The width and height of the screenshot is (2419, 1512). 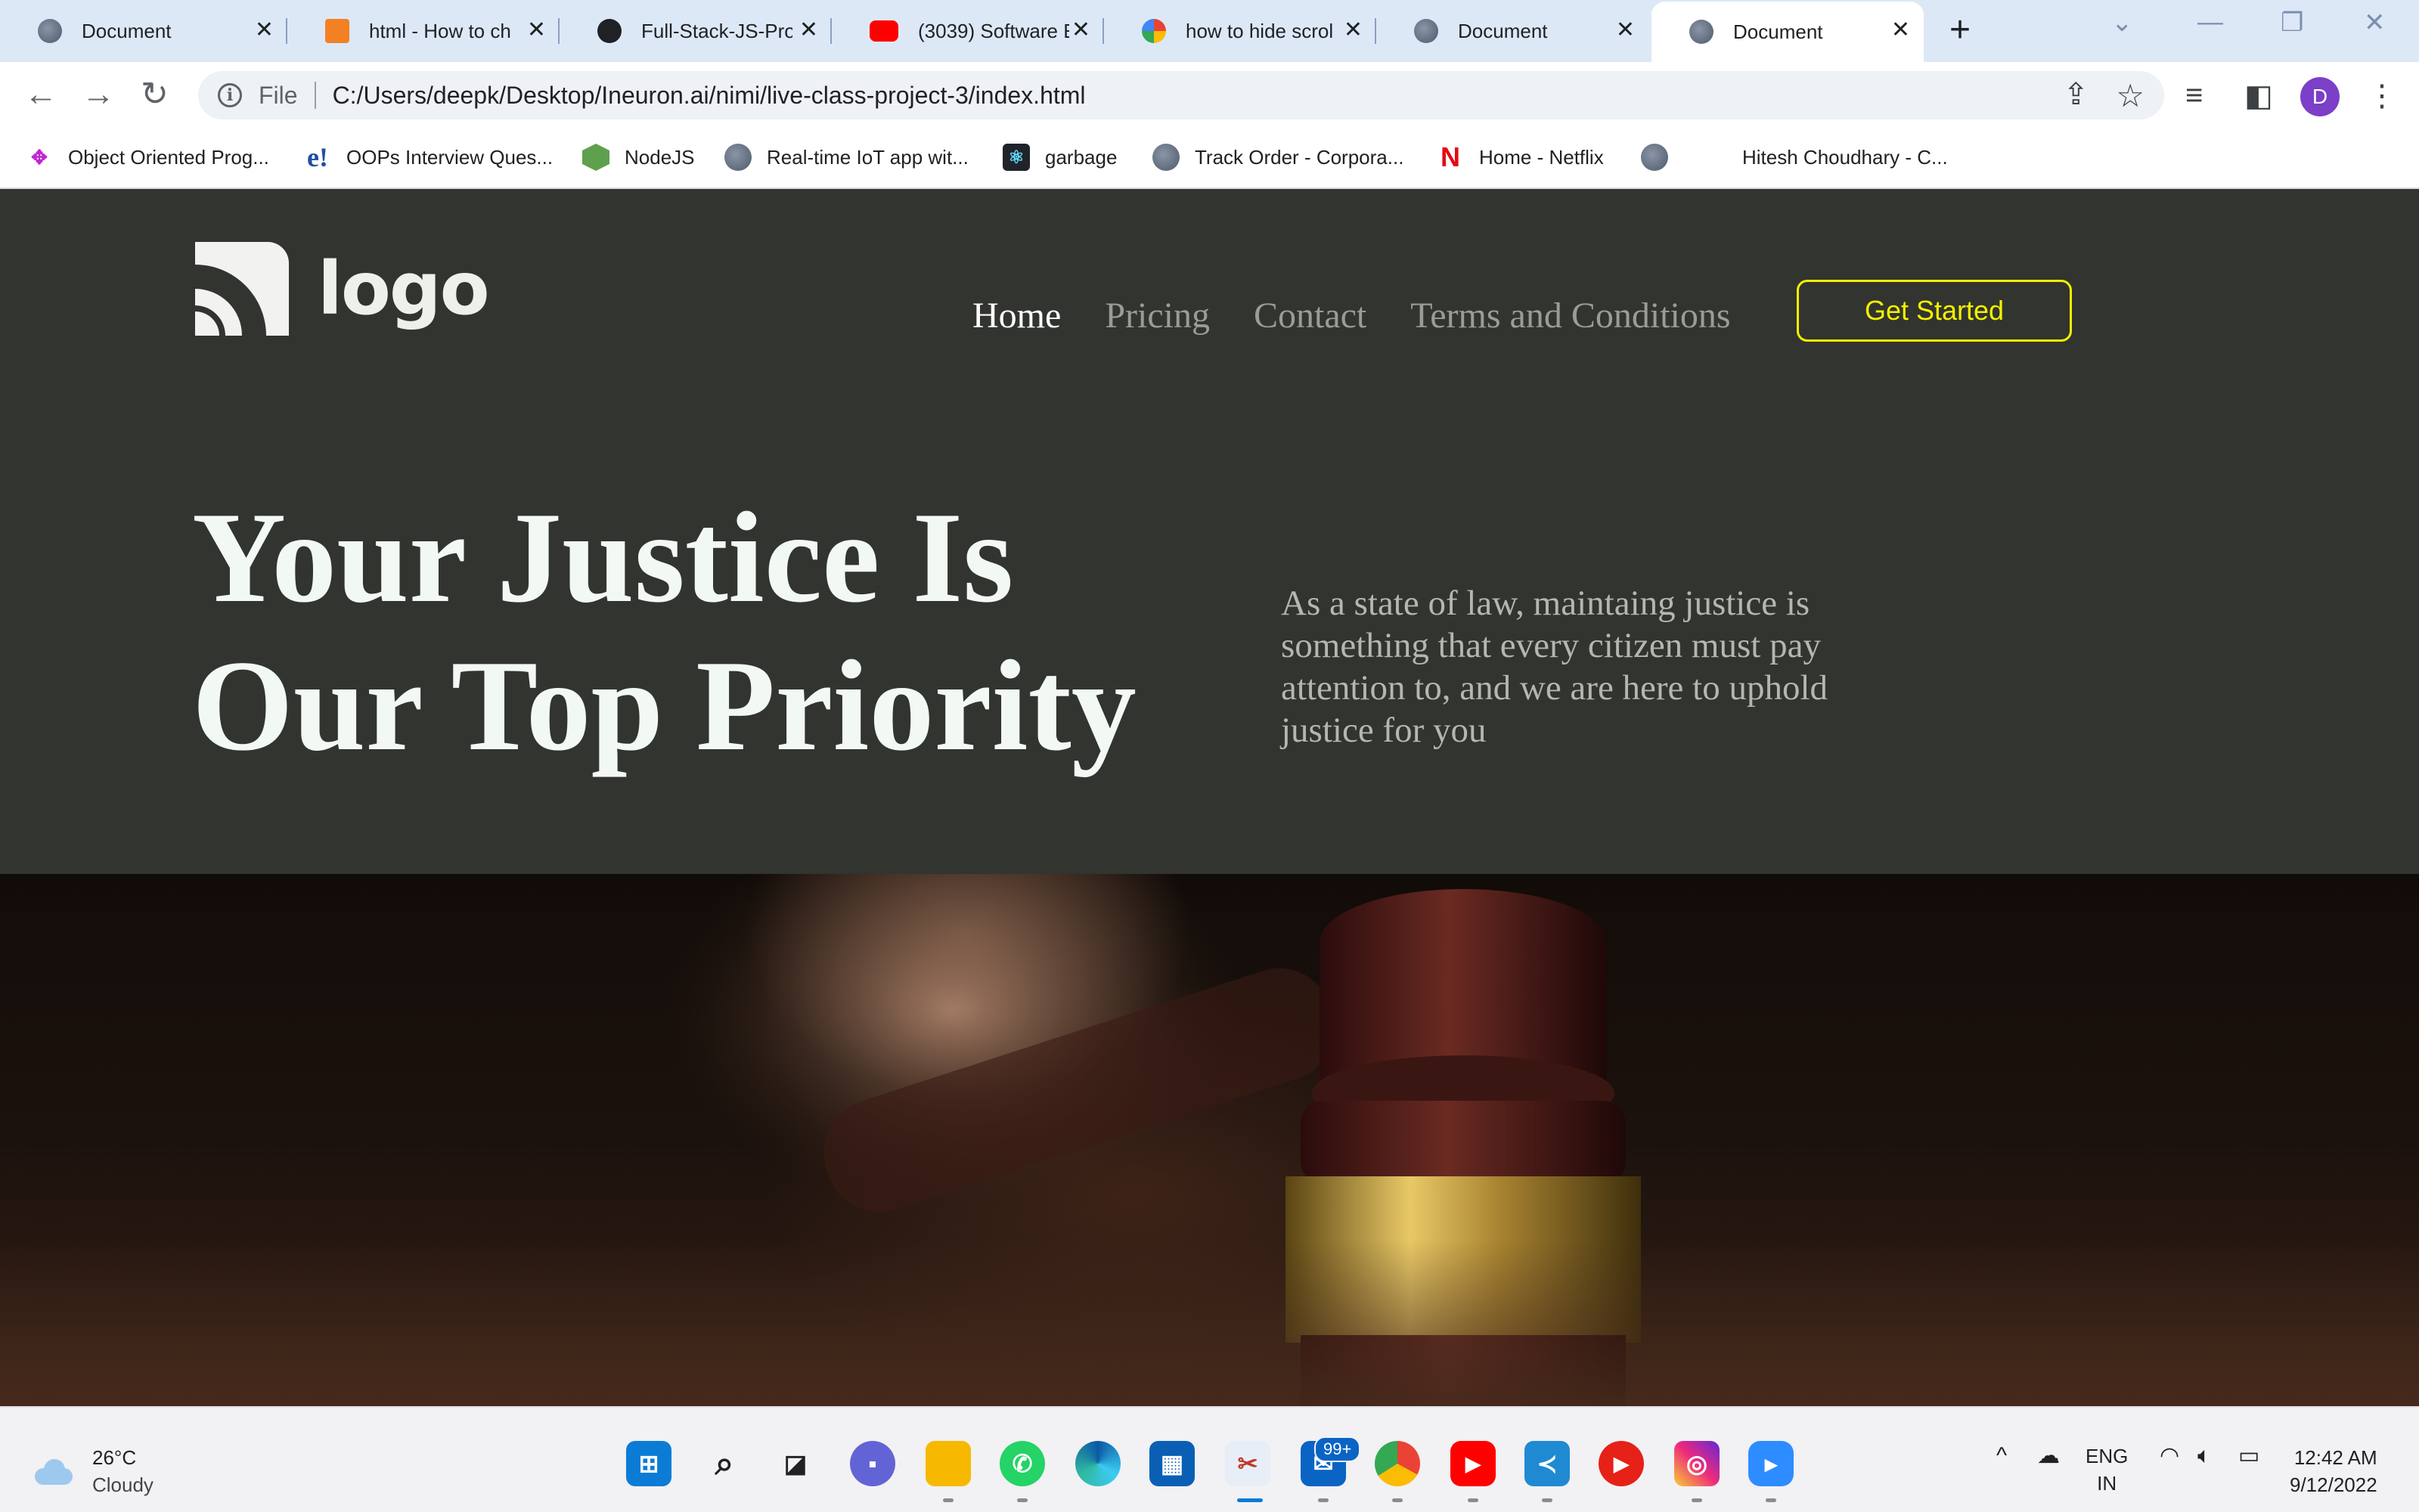 What do you see at coordinates (722, 632) in the screenshot?
I see `hero-title: Your Justice Is Our Top Priority` at bounding box center [722, 632].